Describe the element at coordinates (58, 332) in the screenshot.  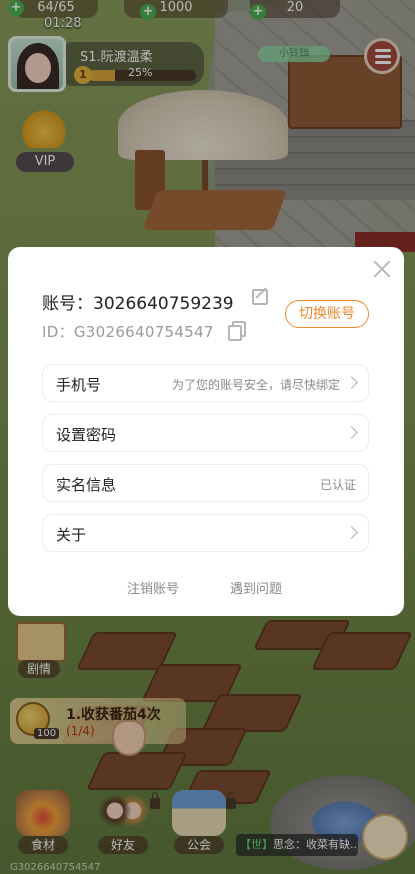
I see `id-label: ID：` at that location.